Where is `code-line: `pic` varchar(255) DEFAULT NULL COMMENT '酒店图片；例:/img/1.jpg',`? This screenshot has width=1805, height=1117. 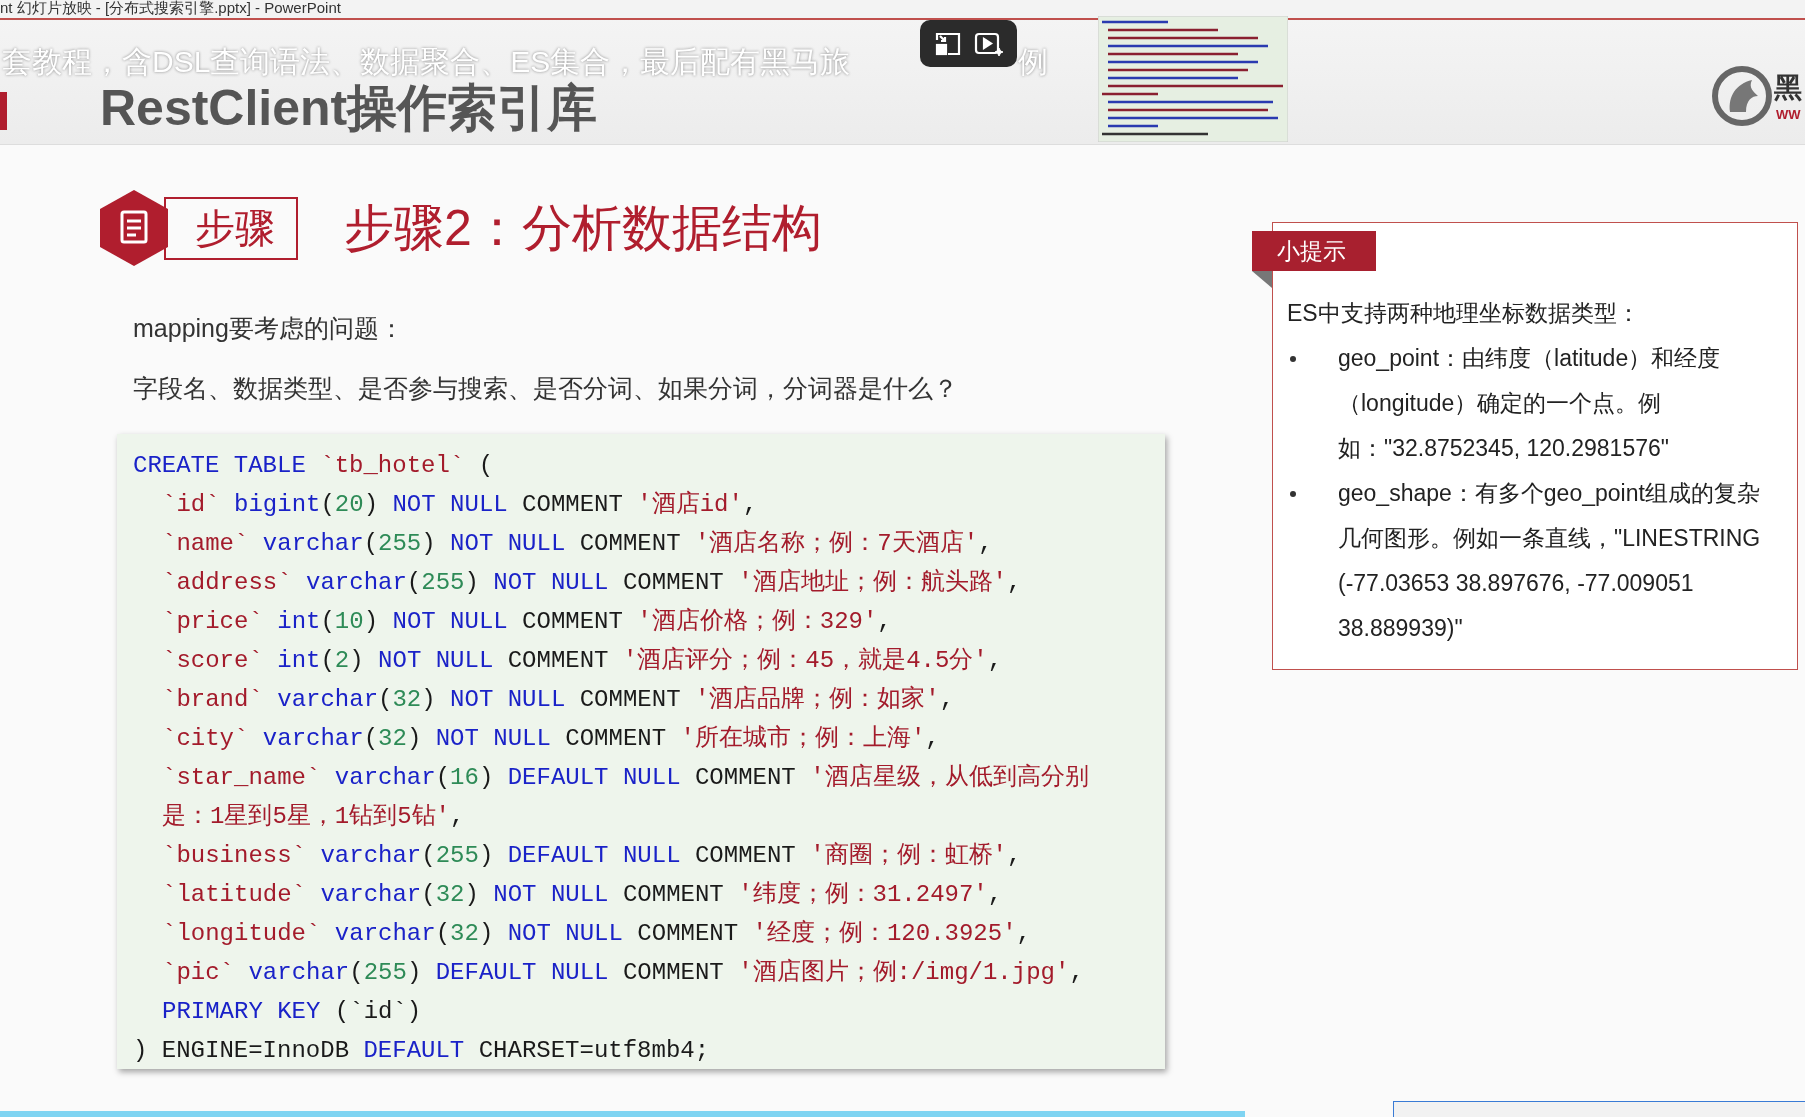 code-line: `pic` varchar(255) DEFAULT NULL COMMENT '酒店图片；例:/img/1.jpg', is located at coordinates (622, 973).